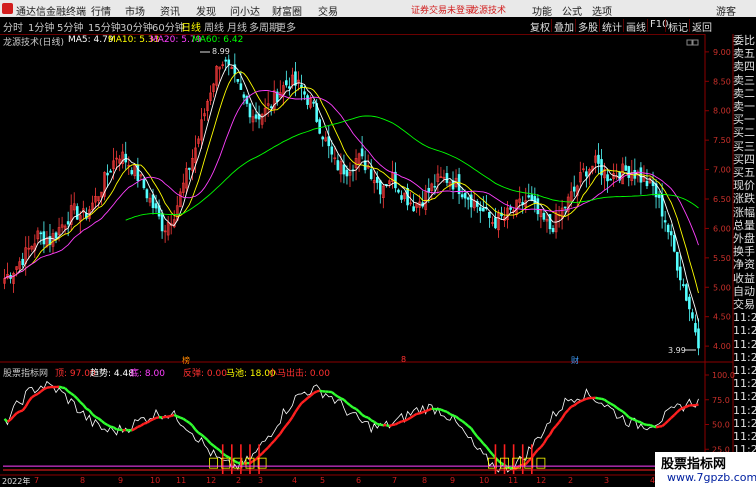 The height and width of the screenshot is (487, 756). What do you see at coordinates (221, 51) in the screenshot?
I see `high-price-label: 8.99` at bounding box center [221, 51].